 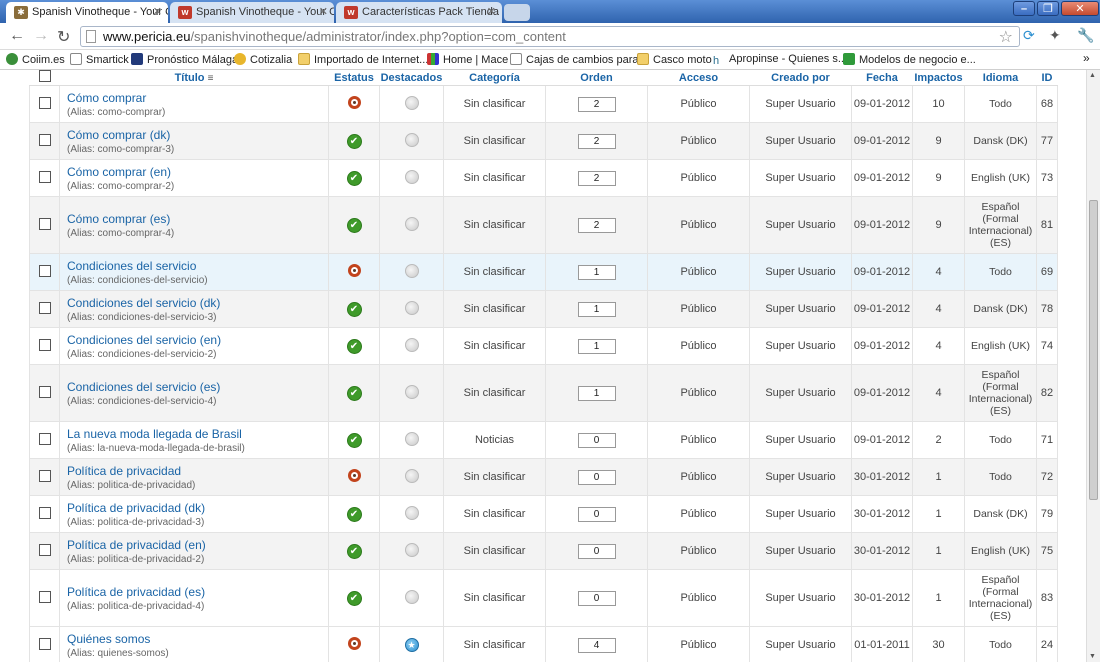 I want to click on article-title-link: Cómo comprar, so click(x=197, y=98).